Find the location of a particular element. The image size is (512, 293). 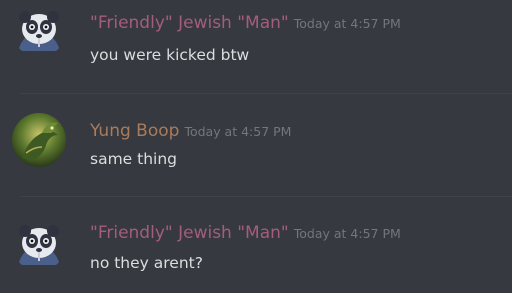

green-dragon-icon is located at coordinates (39, 140).